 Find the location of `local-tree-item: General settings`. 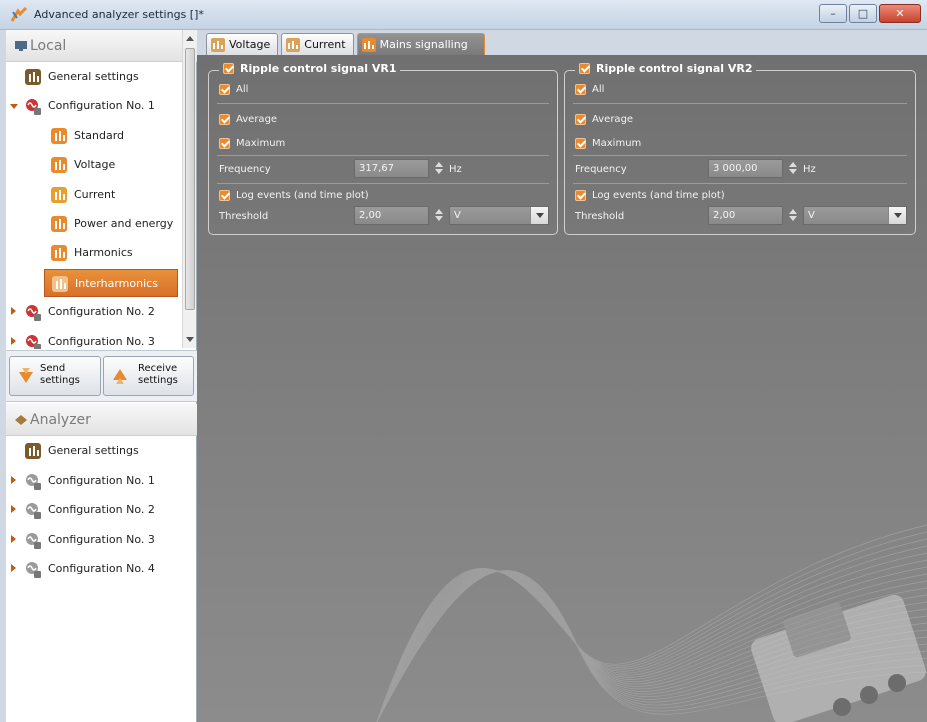

local-tree-item: General settings is located at coordinates (94, 77).